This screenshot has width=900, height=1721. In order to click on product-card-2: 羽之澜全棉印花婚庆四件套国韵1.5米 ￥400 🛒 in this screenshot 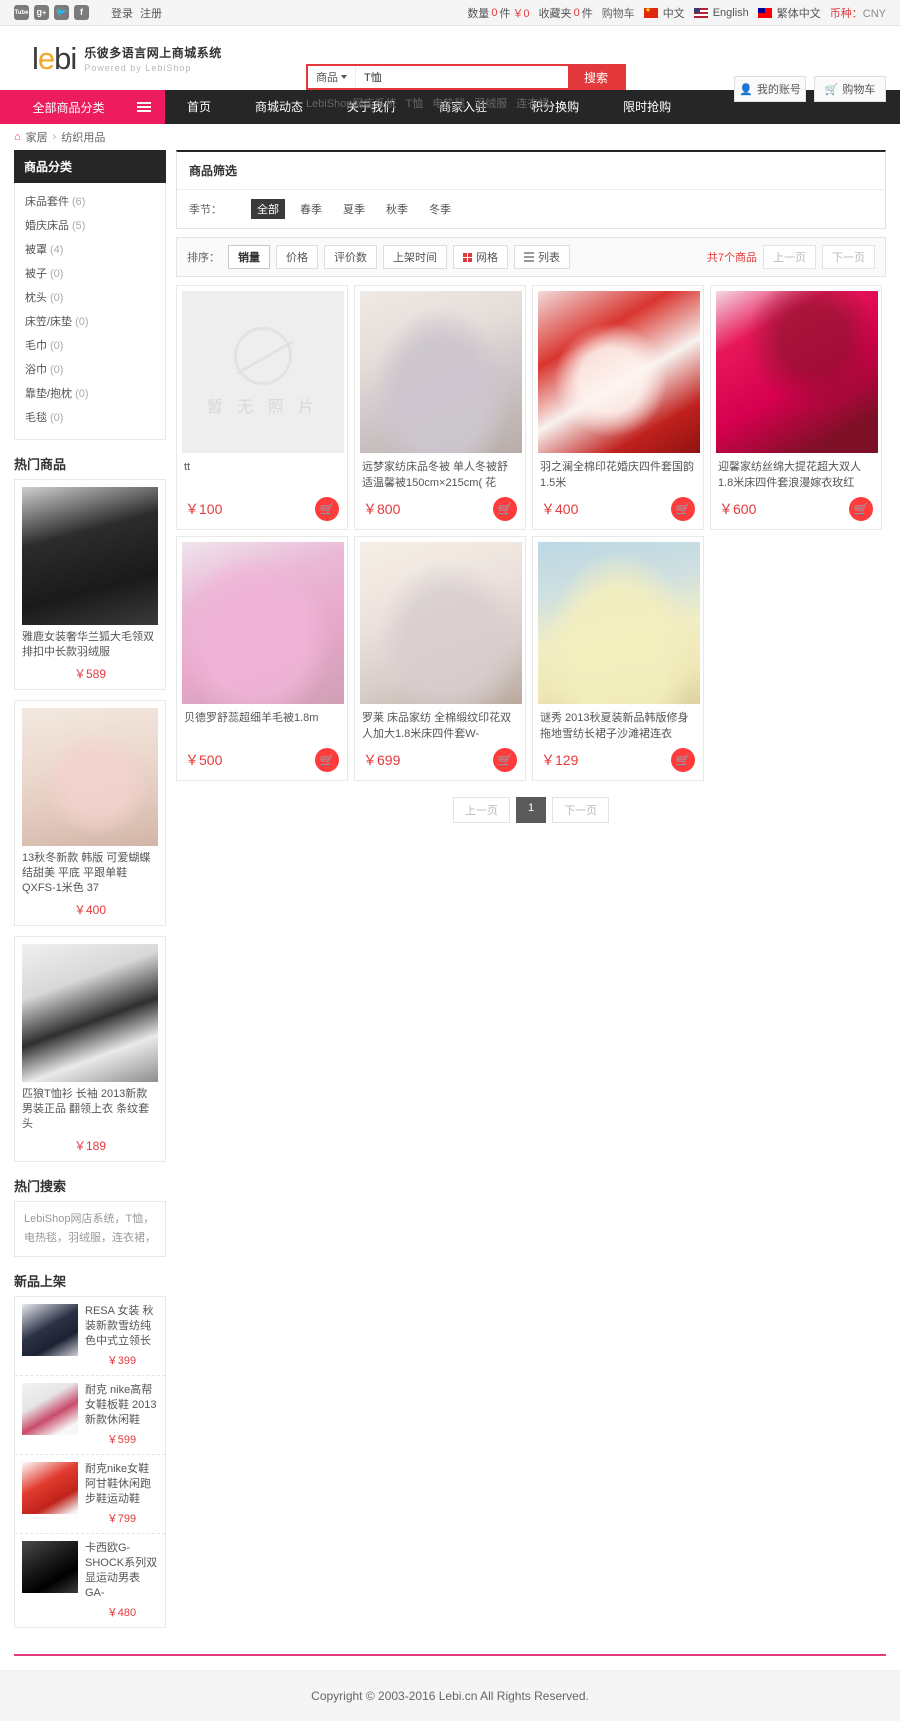, I will do `click(618, 407)`.